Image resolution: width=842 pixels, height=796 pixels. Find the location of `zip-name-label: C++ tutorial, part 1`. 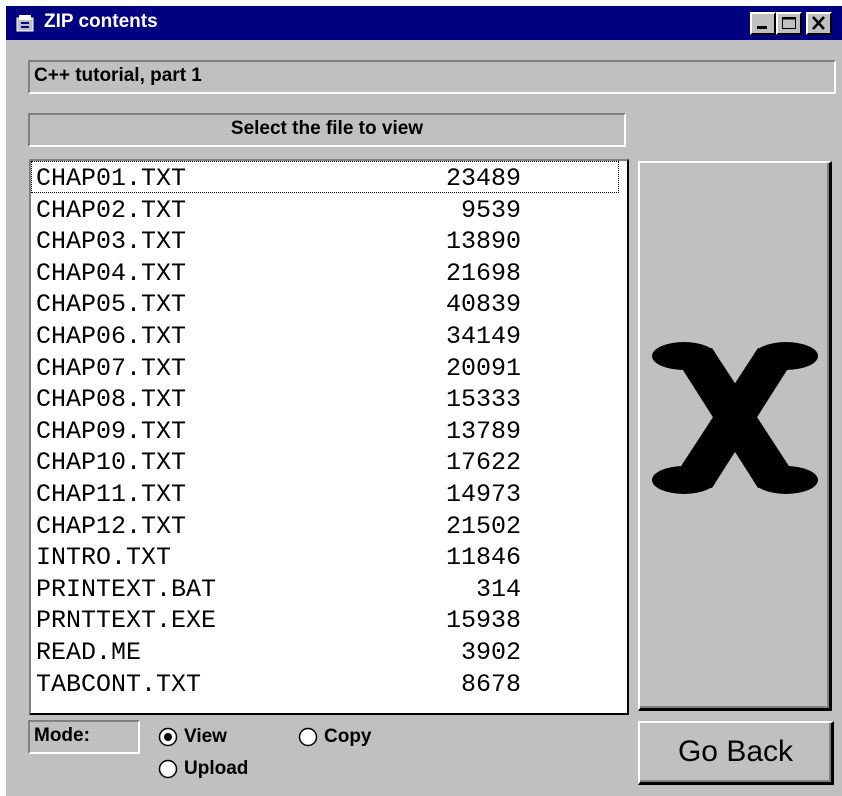

zip-name-label: C++ tutorial, part 1 is located at coordinates (432, 77).